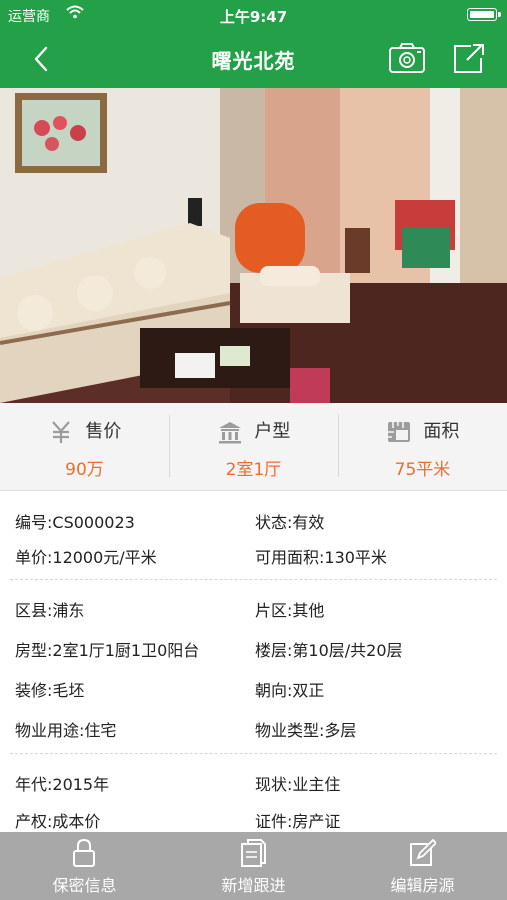 The height and width of the screenshot is (900, 507). What do you see at coordinates (405, 431) in the screenshot?
I see `area-icon` at bounding box center [405, 431].